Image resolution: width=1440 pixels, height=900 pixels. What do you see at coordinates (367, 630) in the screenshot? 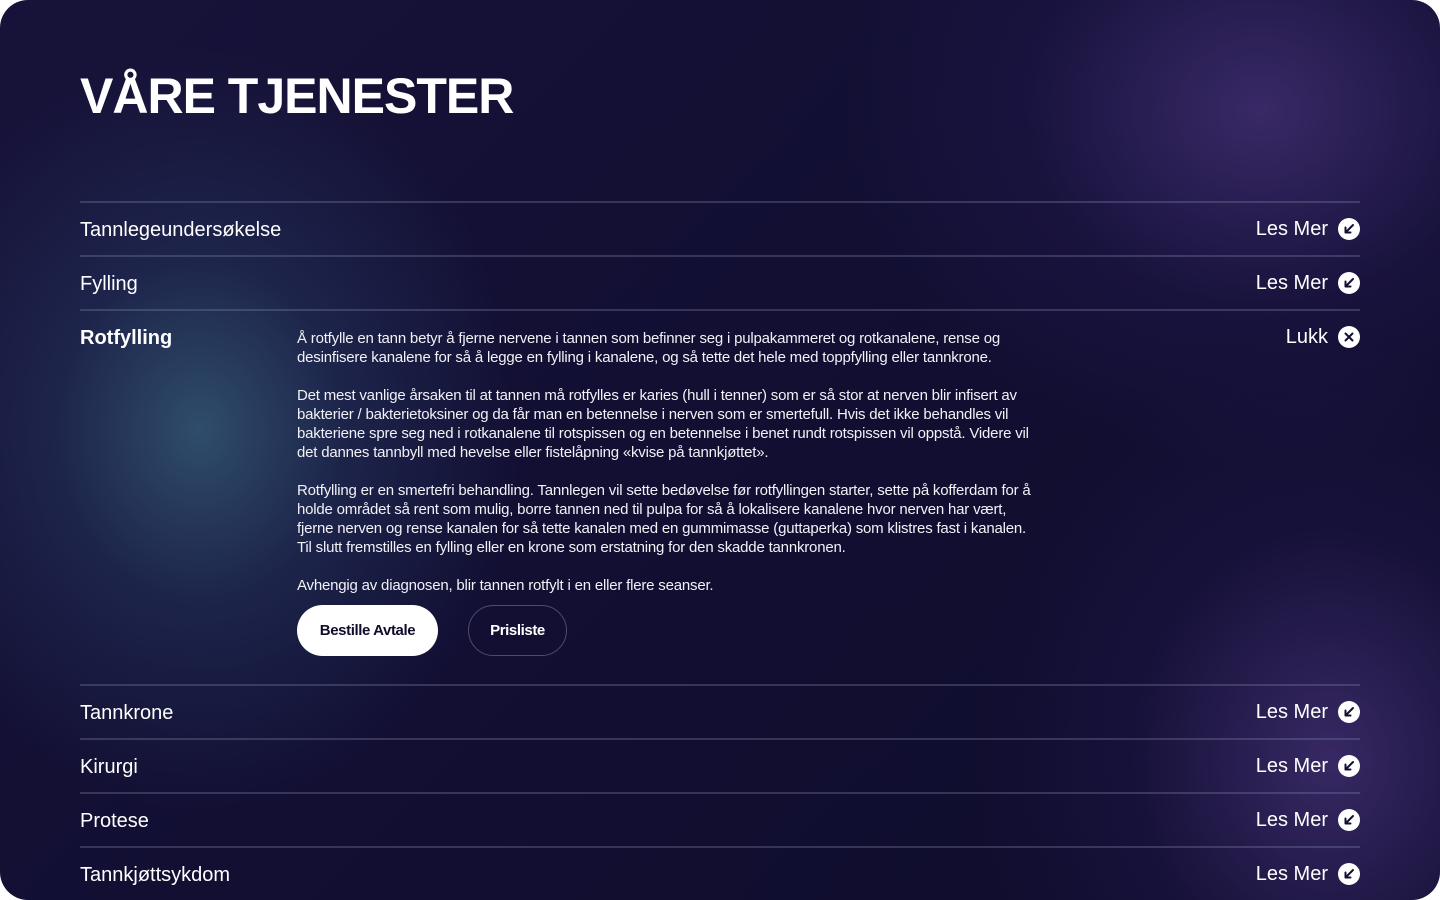
I see `book-appointment-button: Bestille Avtale` at bounding box center [367, 630].